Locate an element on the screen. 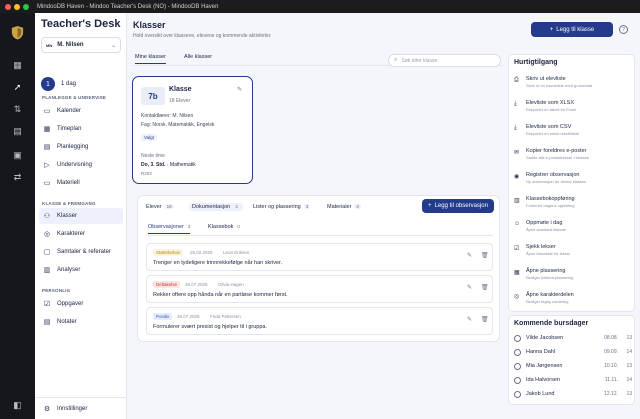 This screenshot has width=640, height=419. tab-lister-plassering: Lister og plassering 3 is located at coordinates (282, 207).